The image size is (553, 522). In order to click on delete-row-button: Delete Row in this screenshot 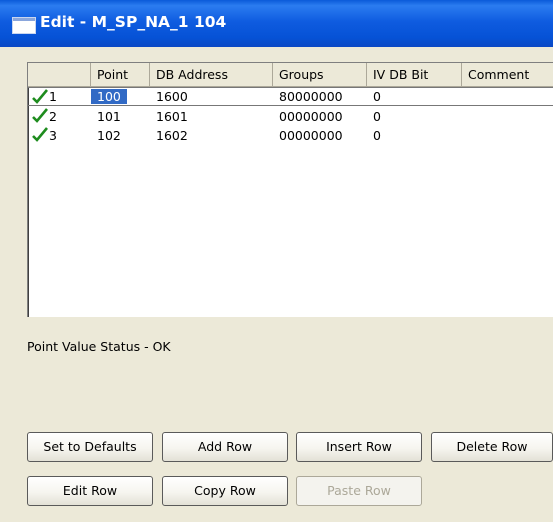, I will do `click(492, 447)`.